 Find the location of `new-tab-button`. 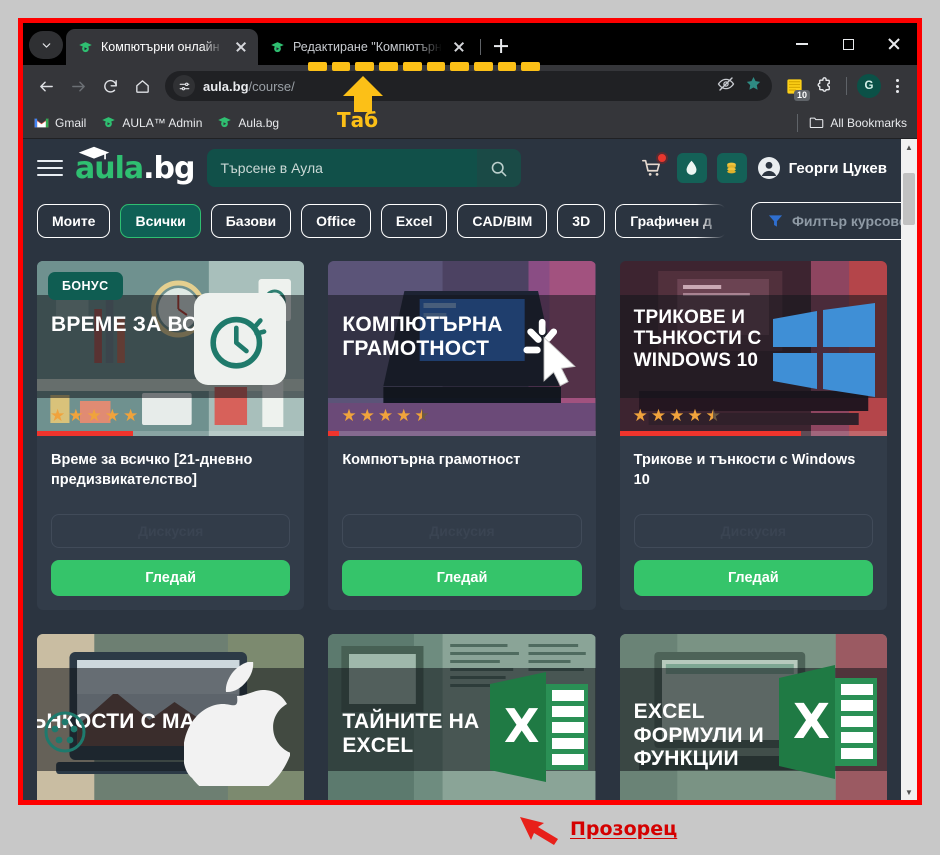

new-tab-button is located at coordinates (501, 46).